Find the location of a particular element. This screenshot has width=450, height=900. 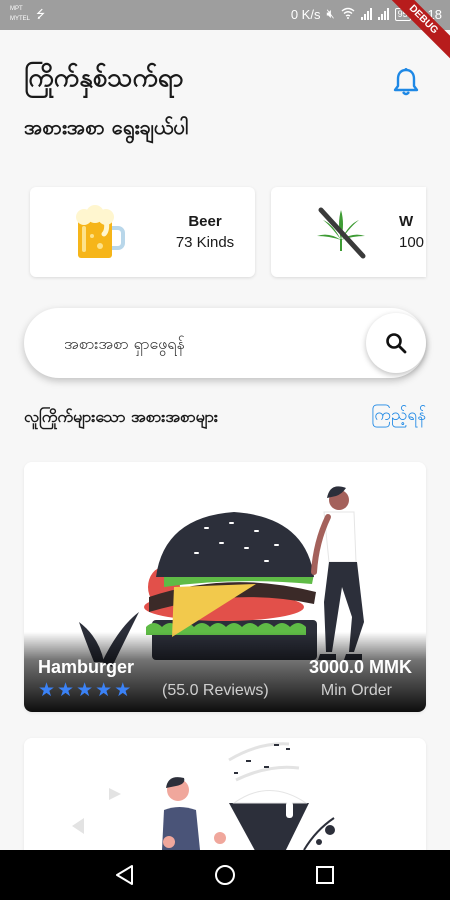

status-bar: MPT MYTEL ⭍ 0 K/s 🔇︎ 95 3:18 DEBUG is located at coordinates (225, 32).